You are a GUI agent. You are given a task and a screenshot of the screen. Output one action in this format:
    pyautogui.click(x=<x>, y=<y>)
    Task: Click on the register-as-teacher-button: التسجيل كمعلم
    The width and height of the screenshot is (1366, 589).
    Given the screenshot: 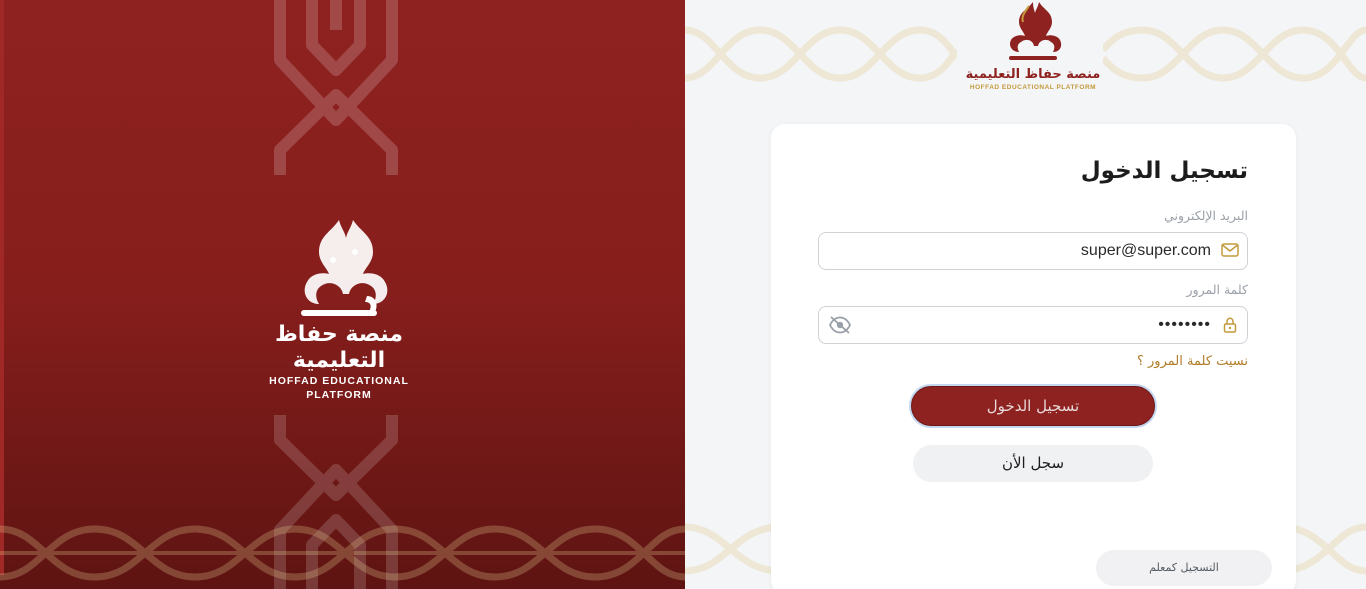 What is the action you would take?
    pyautogui.click(x=1184, y=568)
    